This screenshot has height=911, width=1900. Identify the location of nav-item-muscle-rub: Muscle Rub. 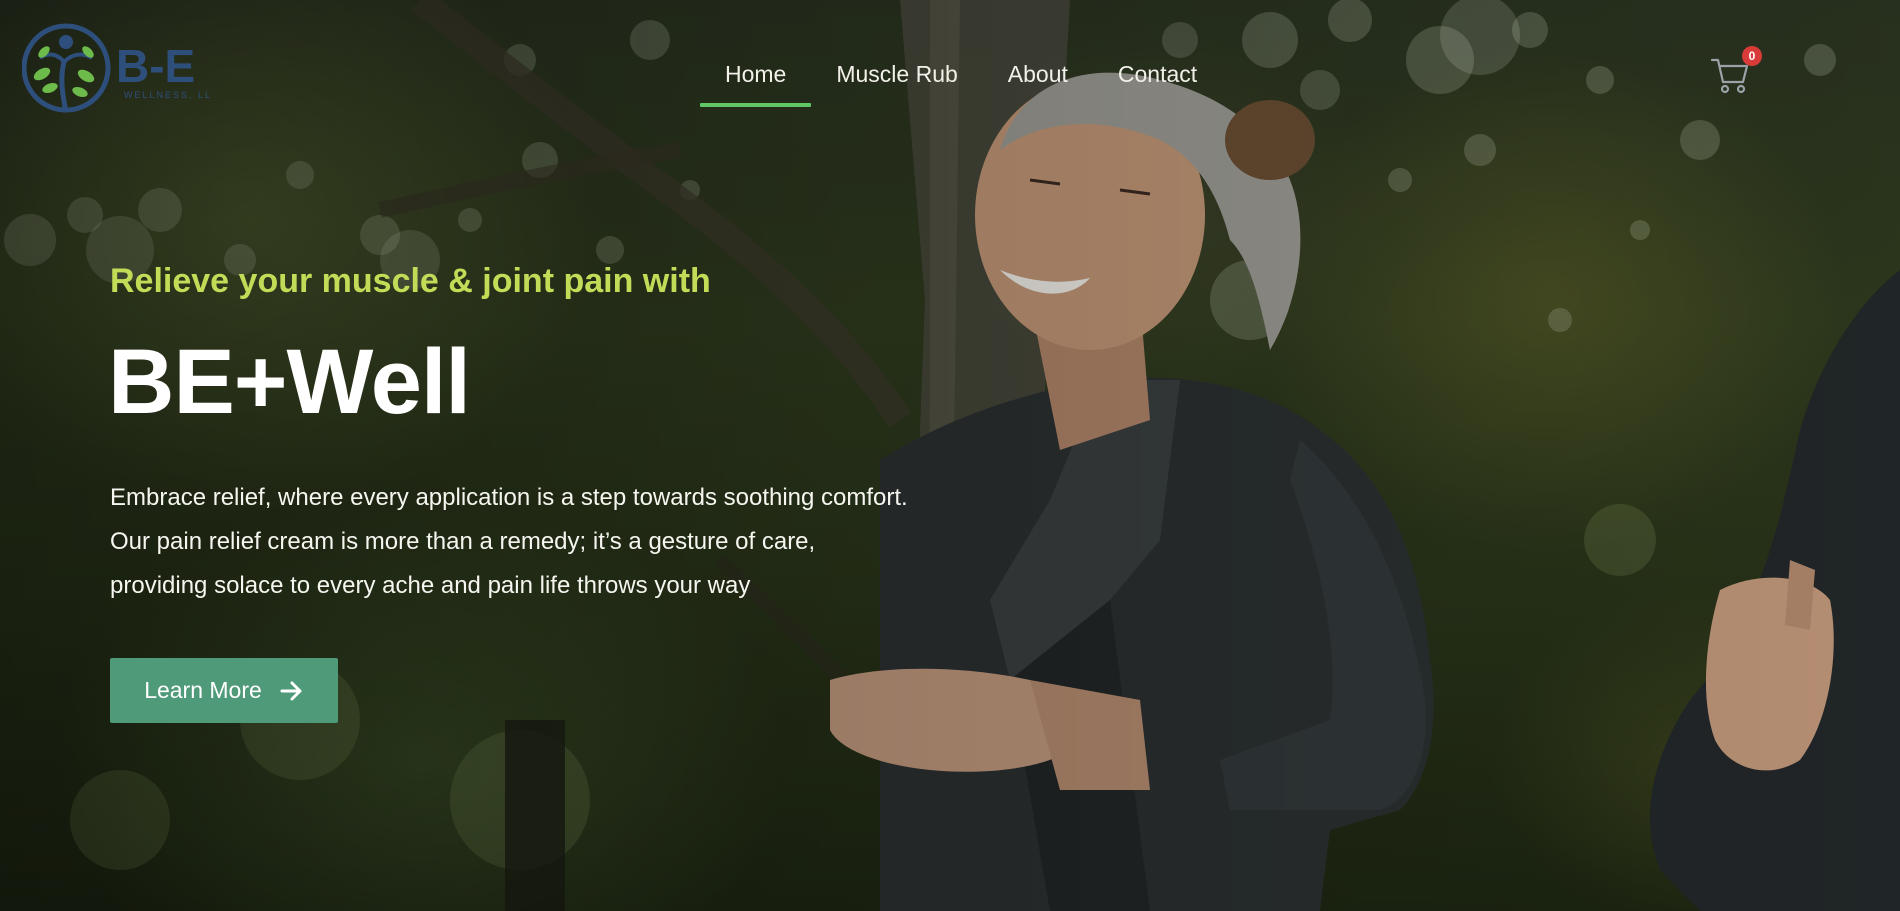
(896, 80).